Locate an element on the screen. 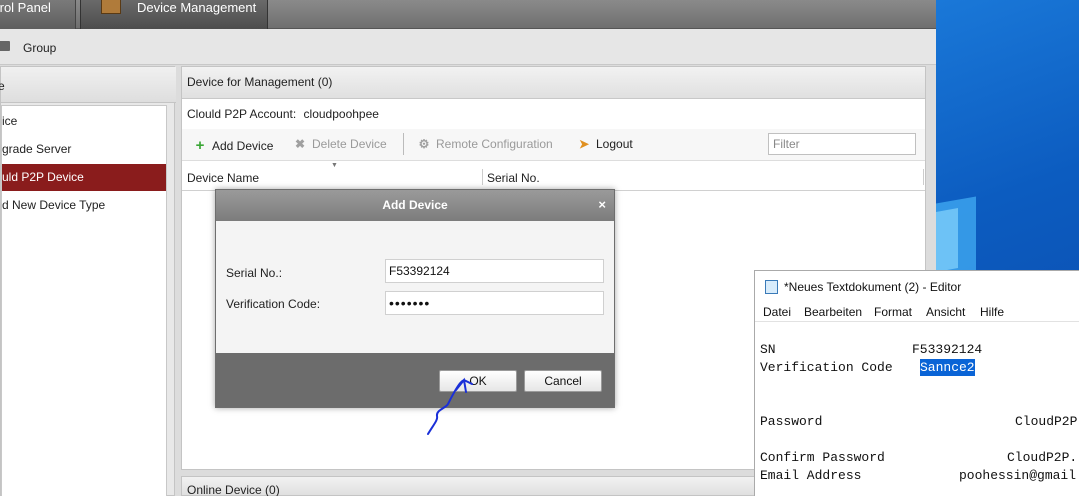 The image size is (1079, 496). dialog-title-bar: Add Device × is located at coordinates (415, 205).